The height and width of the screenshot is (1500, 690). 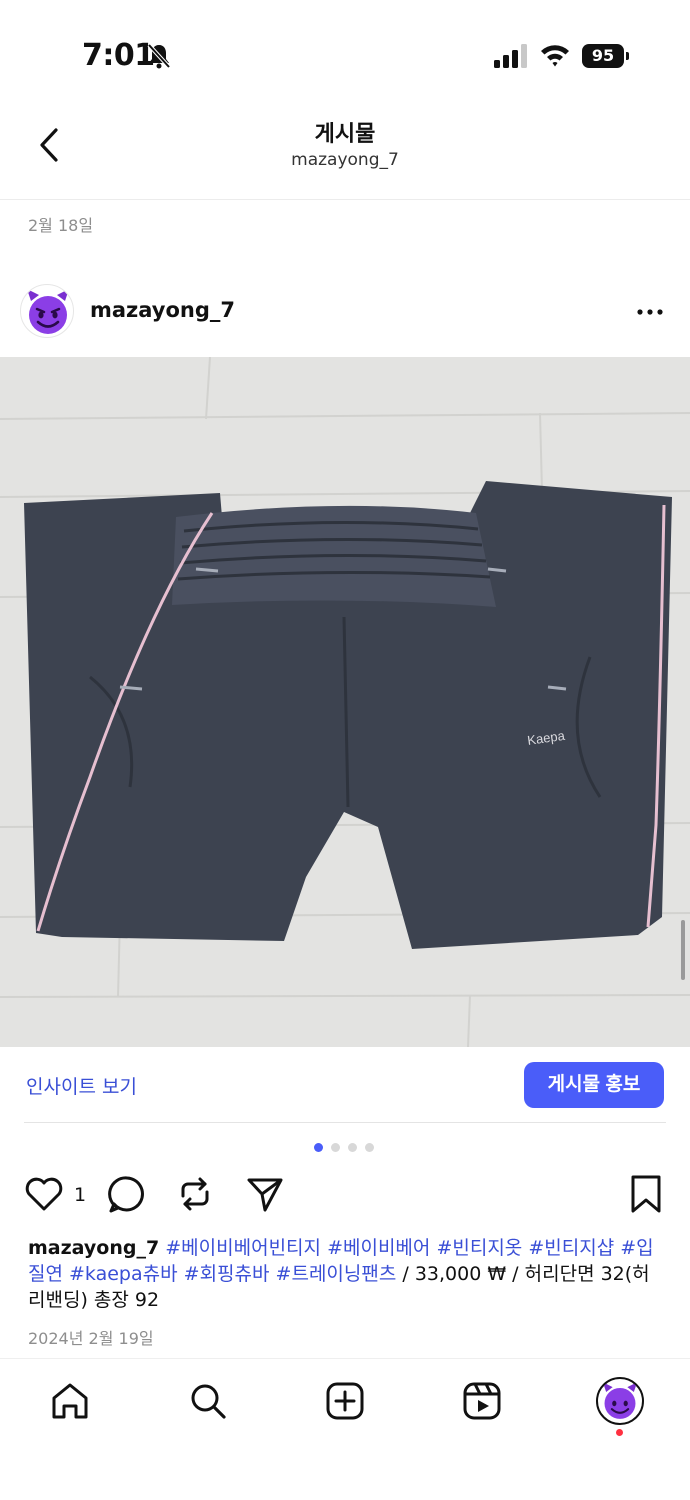 I want to click on post-date: 2024년 2월 19일, so click(x=91, y=1338).